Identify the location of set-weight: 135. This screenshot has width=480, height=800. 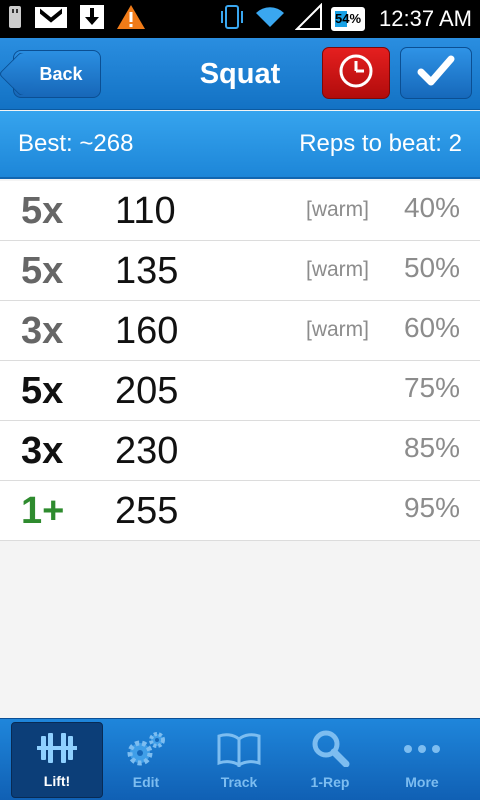
(147, 271).